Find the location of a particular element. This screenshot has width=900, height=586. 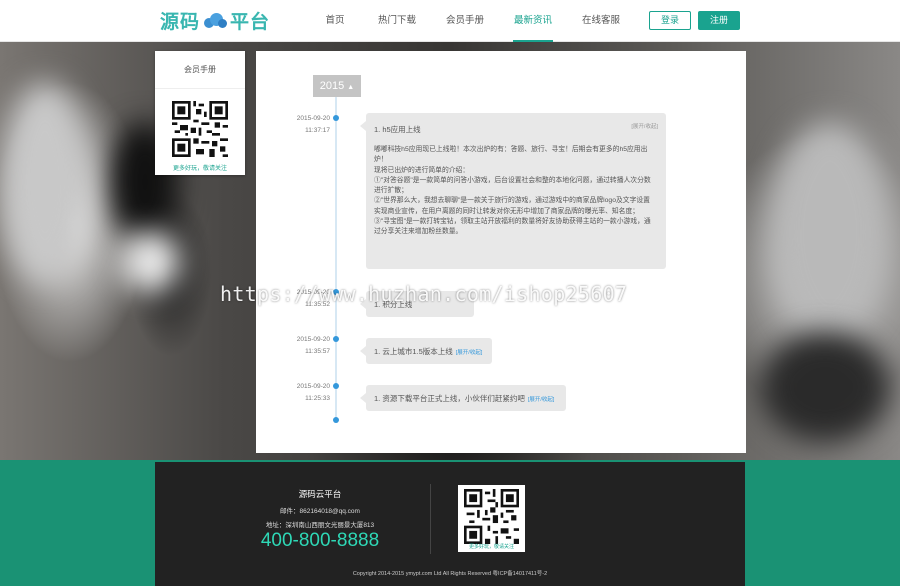

main-nav: 首页 热门下载 会员手册 最新资讯 在线客服 is located at coordinates (468, 21).